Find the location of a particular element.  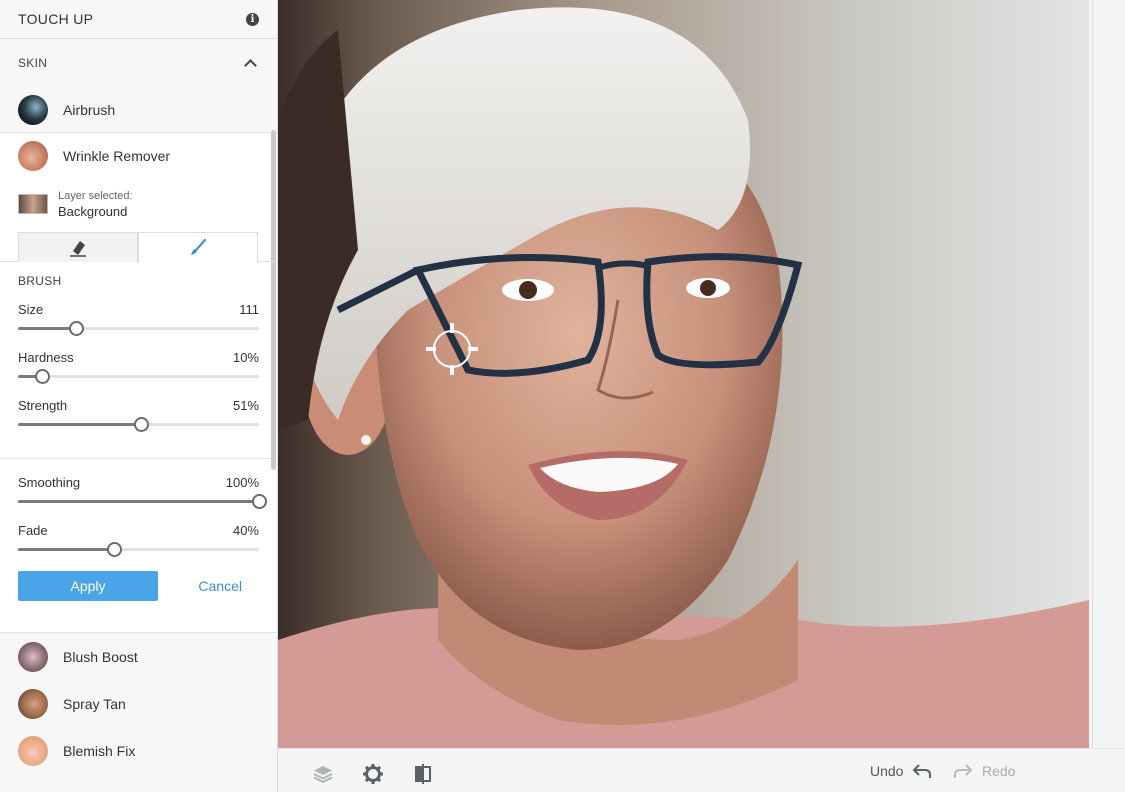

chevron-up-icon is located at coordinates (250, 65).